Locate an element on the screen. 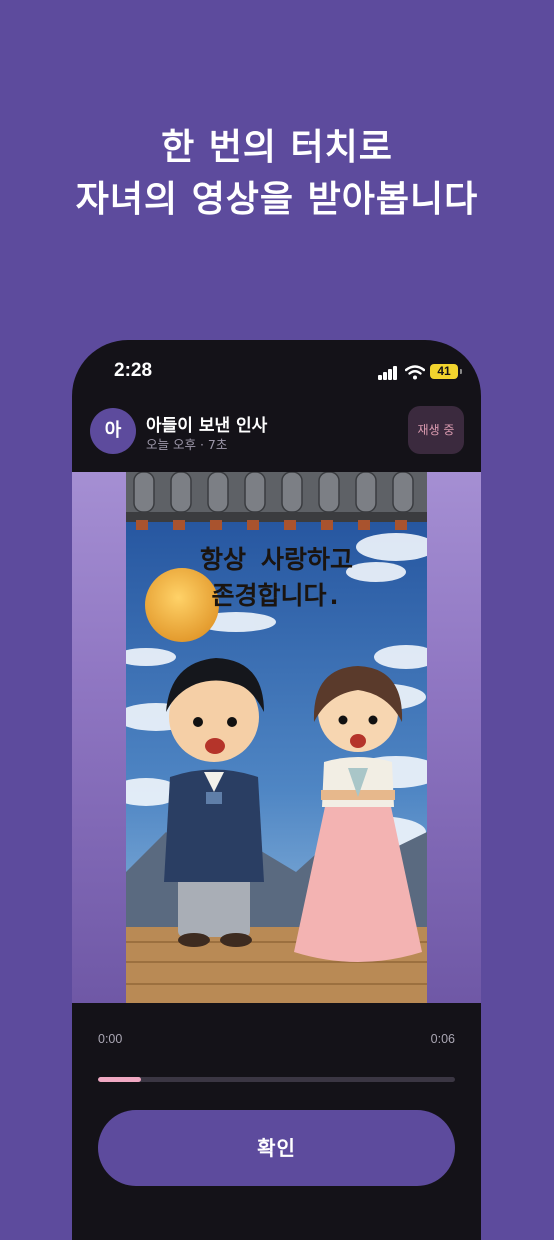 Image resolution: width=554 pixels, height=1240 pixels. playback-progress-bar is located at coordinates (276, 1079).